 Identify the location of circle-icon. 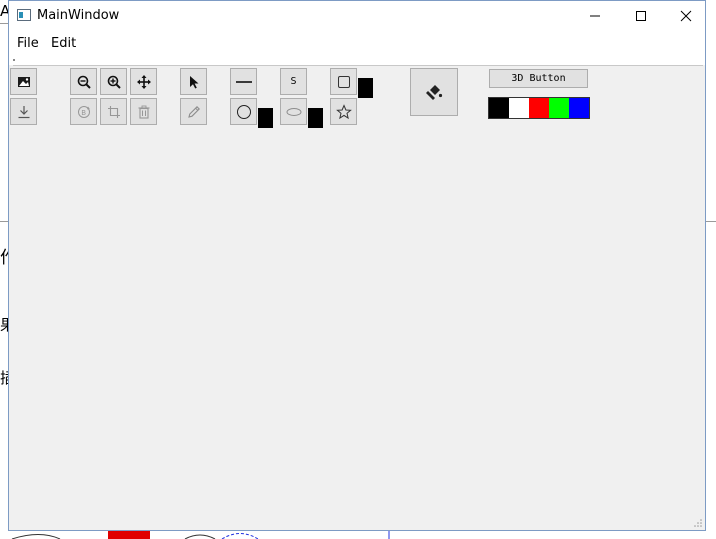
(243, 111).